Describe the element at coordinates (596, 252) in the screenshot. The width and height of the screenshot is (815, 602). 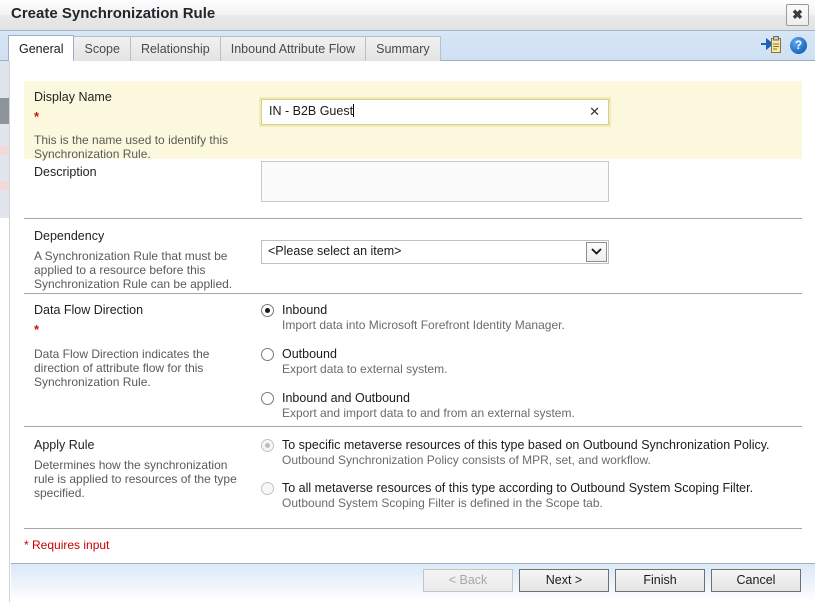
I see `chevron-down-icon` at that location.